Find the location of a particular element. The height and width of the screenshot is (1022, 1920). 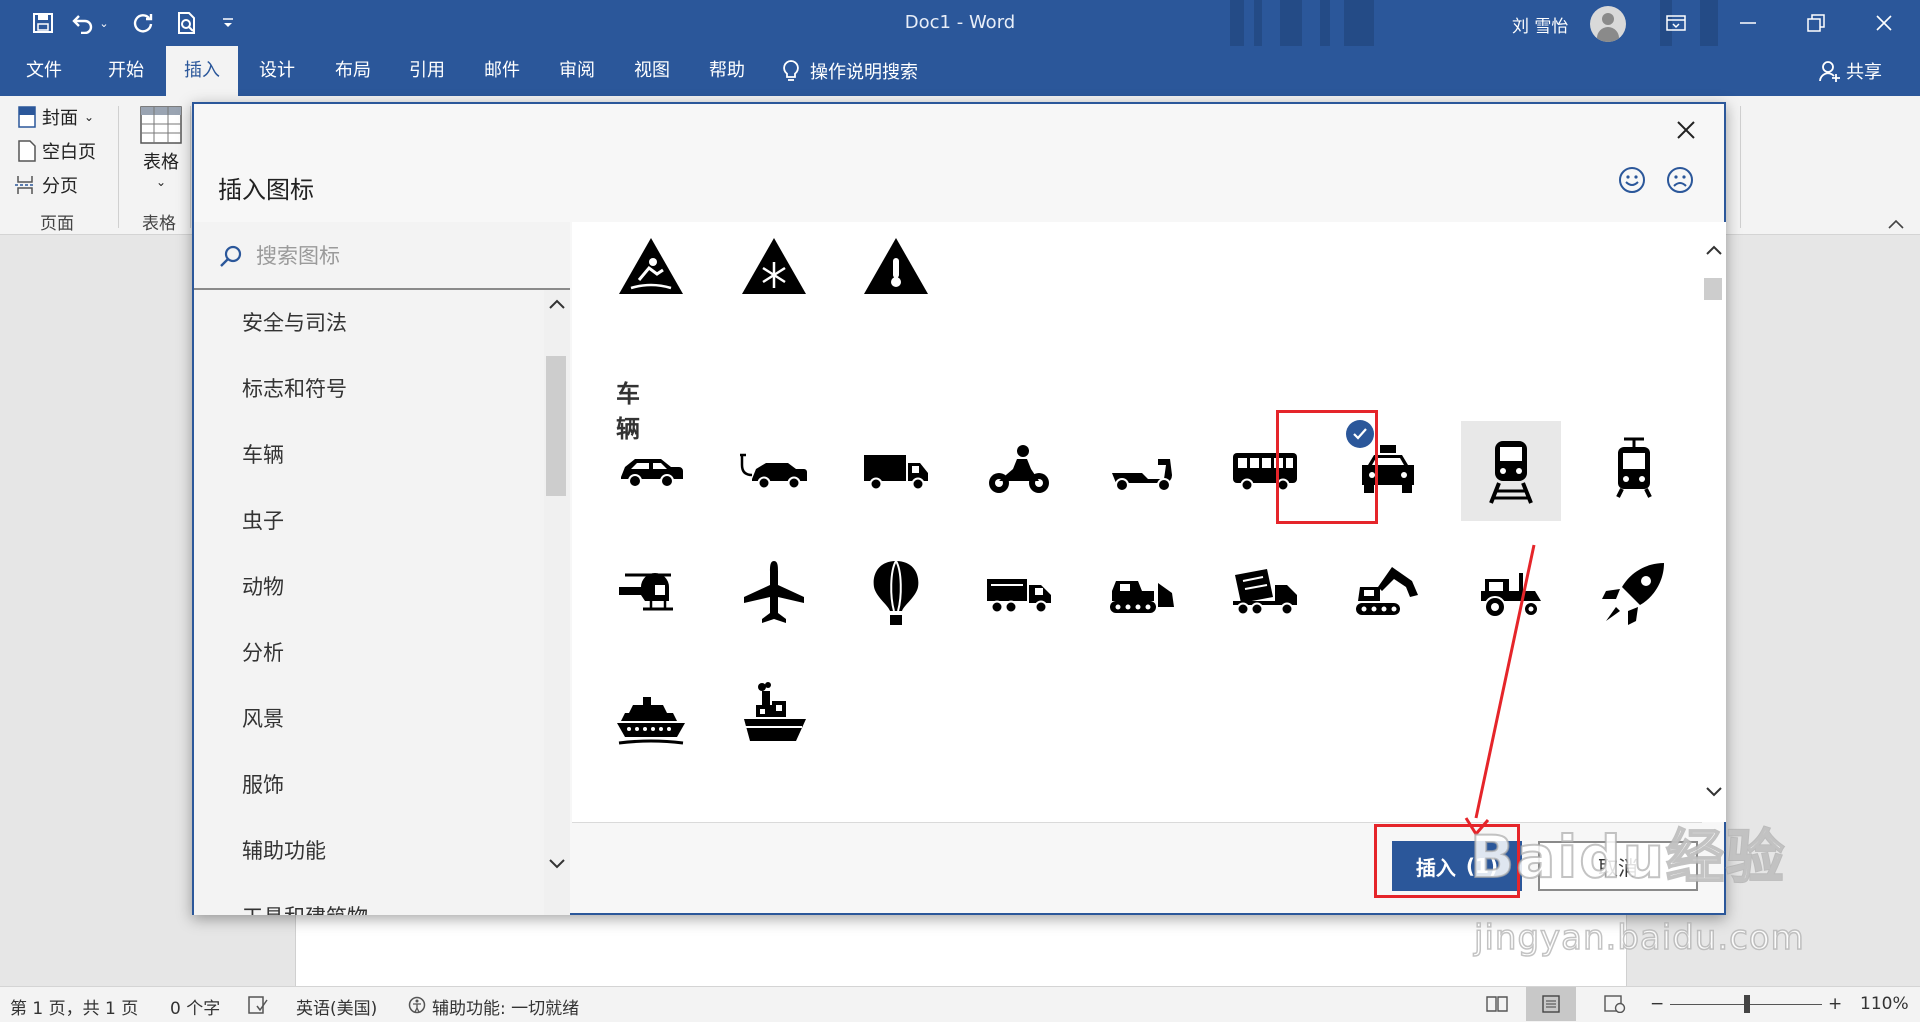

cement-mixer-icon is located at coordinates (1265, 593).